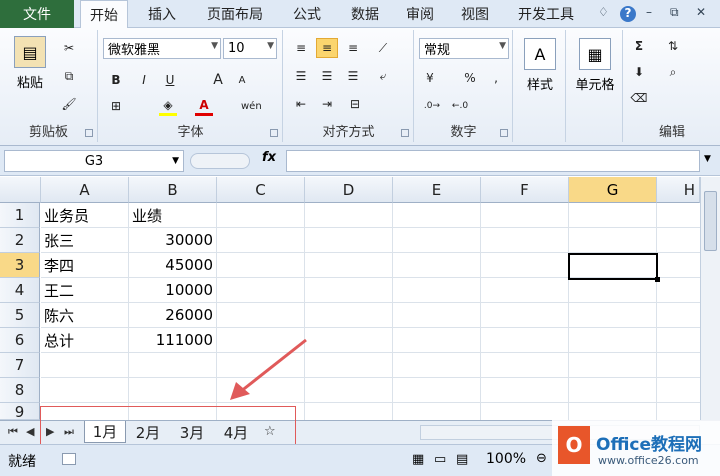 Image resolution: width=720 pixels, height=476 pixels. What do you see at coordinates (301, 76) in the screenshot?
I see `align-left-icon: ☰` at bounding box center [301, 76].